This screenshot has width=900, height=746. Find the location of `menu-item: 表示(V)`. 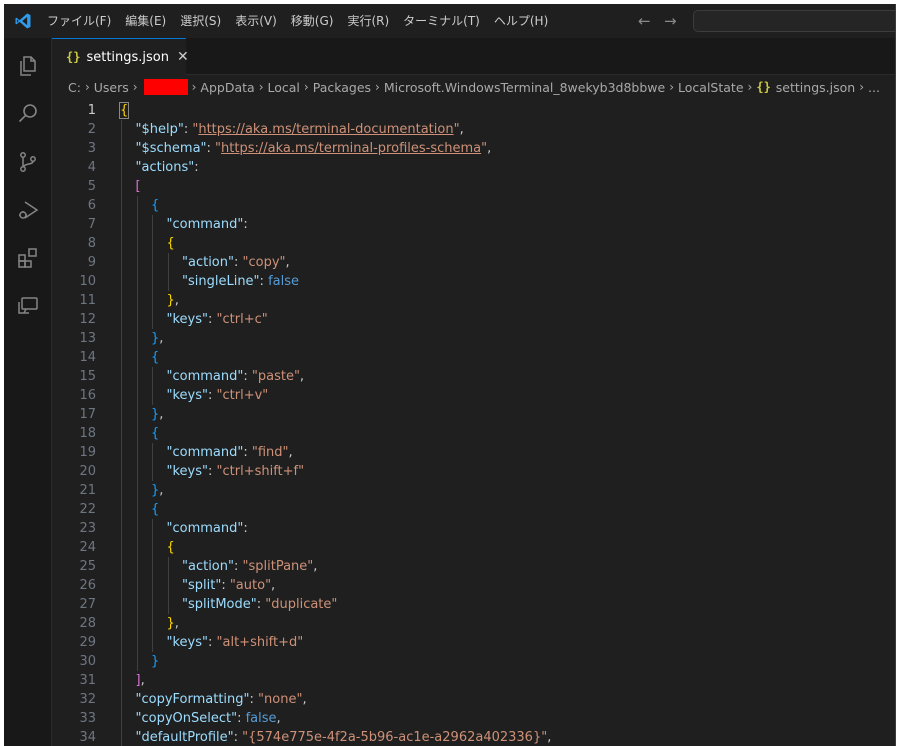

menu-item: 表示(V) is located at coordinates (256, 21).